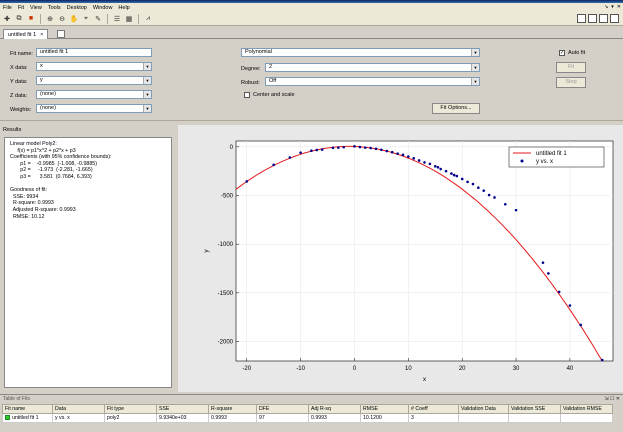 Image resolution: width=623 pixels, height=432 pixels. I want to click on open-icon: ⧉, so click(19, 19).